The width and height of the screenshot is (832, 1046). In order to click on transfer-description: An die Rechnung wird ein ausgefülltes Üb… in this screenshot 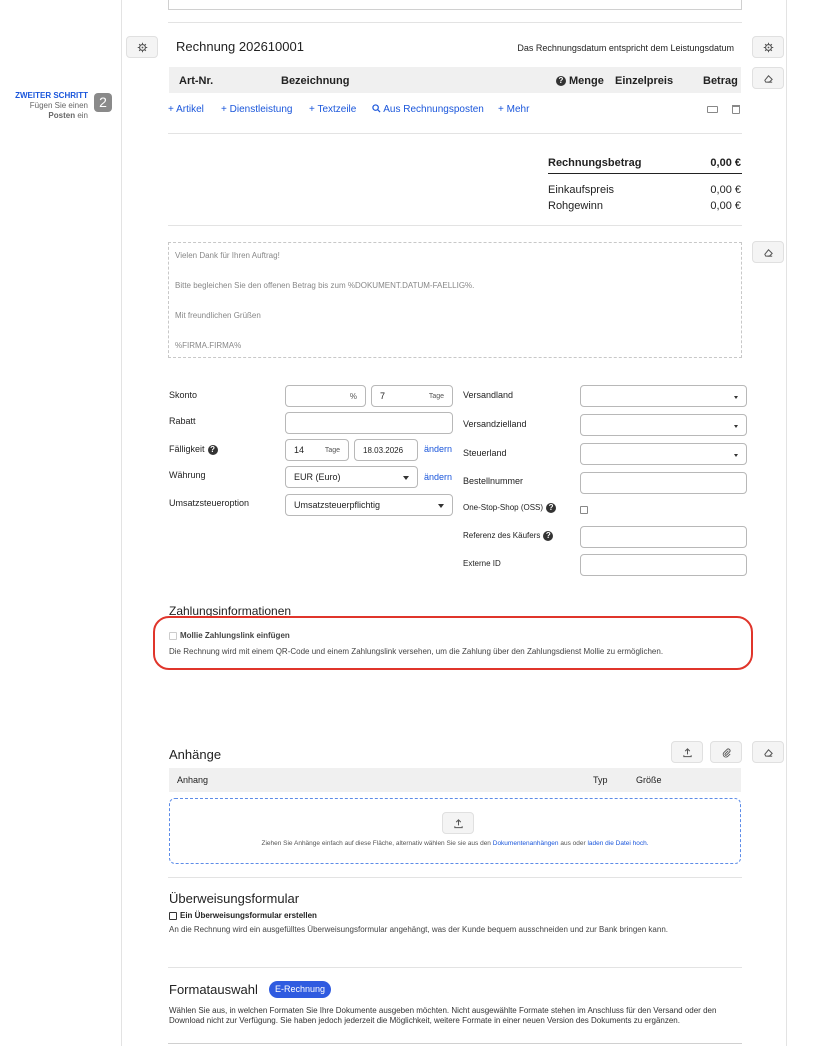, I will do `click(418, 929)`.